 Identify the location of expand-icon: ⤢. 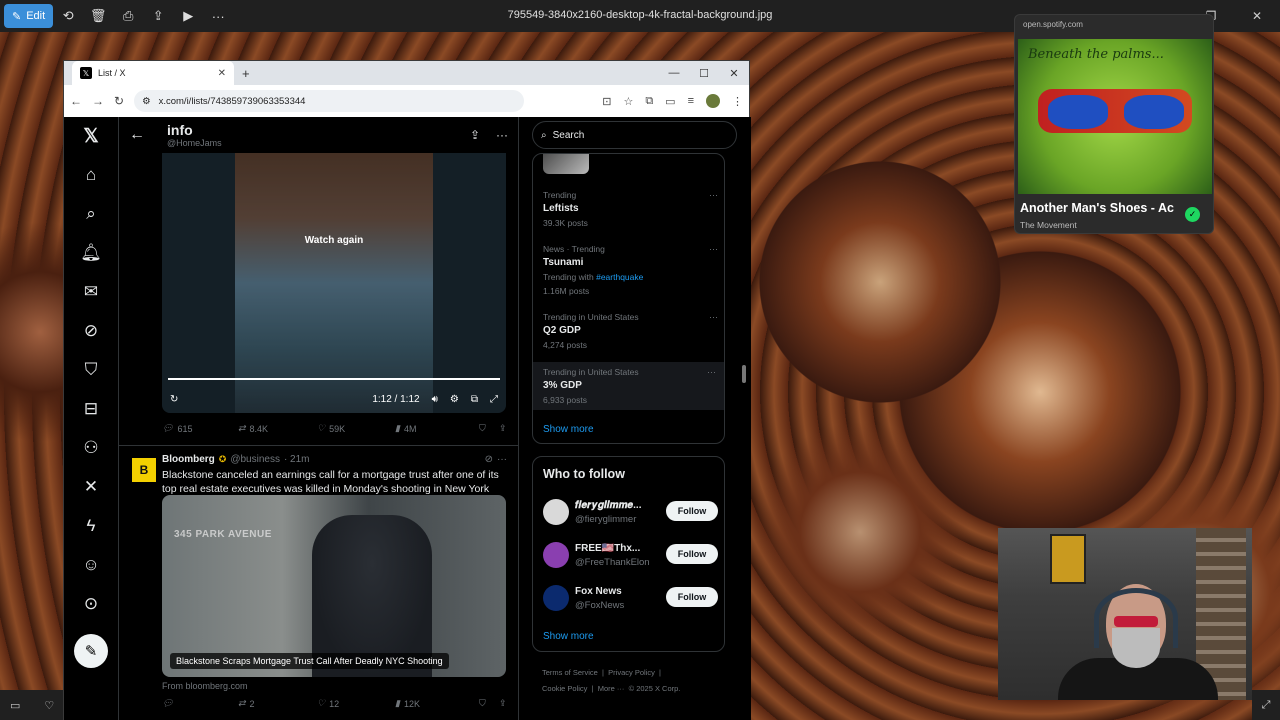
(1266, 705).